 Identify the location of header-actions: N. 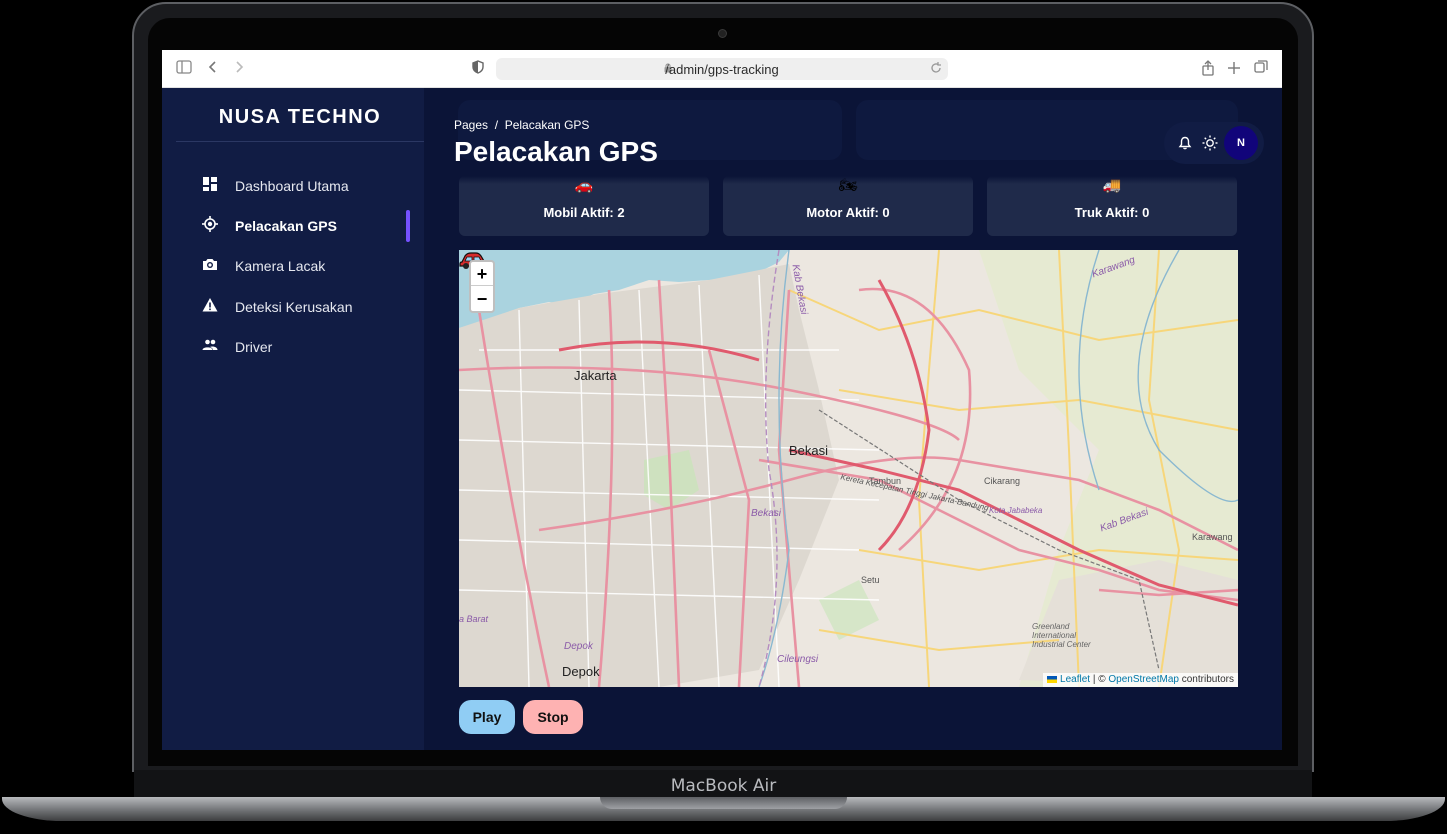
(1214, 143).